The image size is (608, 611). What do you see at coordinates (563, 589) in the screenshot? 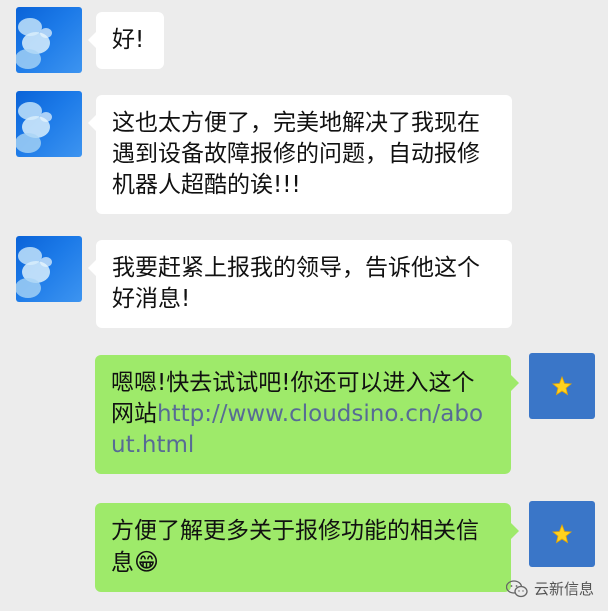
I see `watermark-label: 云新信息` at bounding box center [563, 589].